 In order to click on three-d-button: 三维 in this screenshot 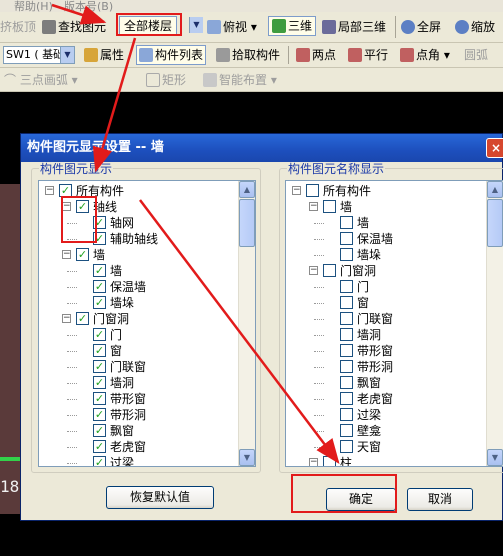, I will do `click(292, 26)`.